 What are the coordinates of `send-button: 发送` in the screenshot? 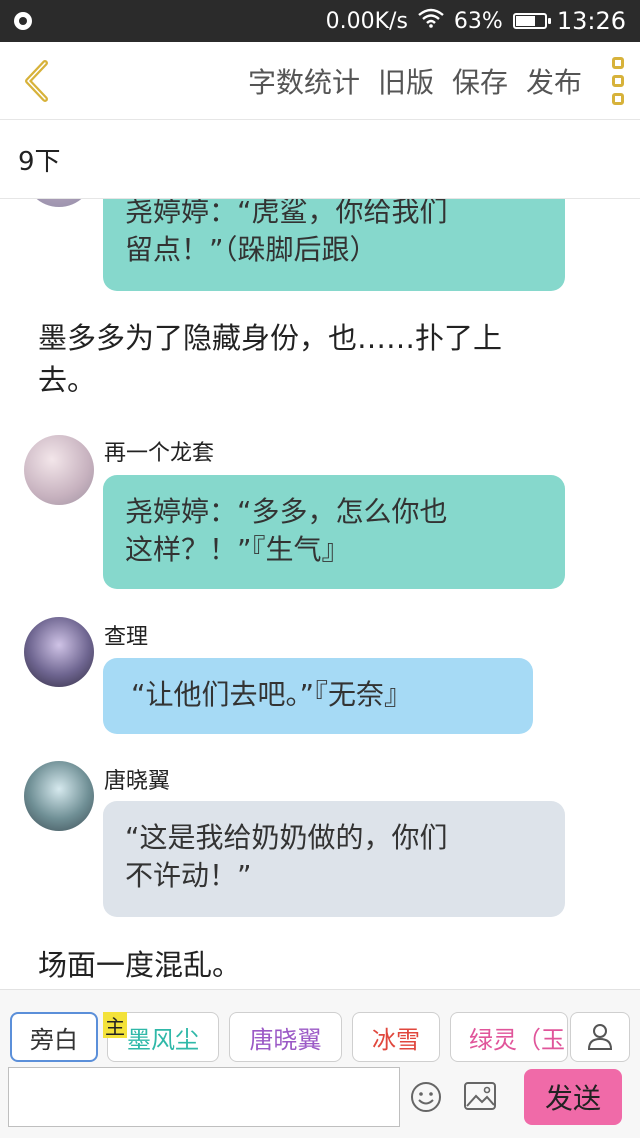 It's located at (573, 1097).